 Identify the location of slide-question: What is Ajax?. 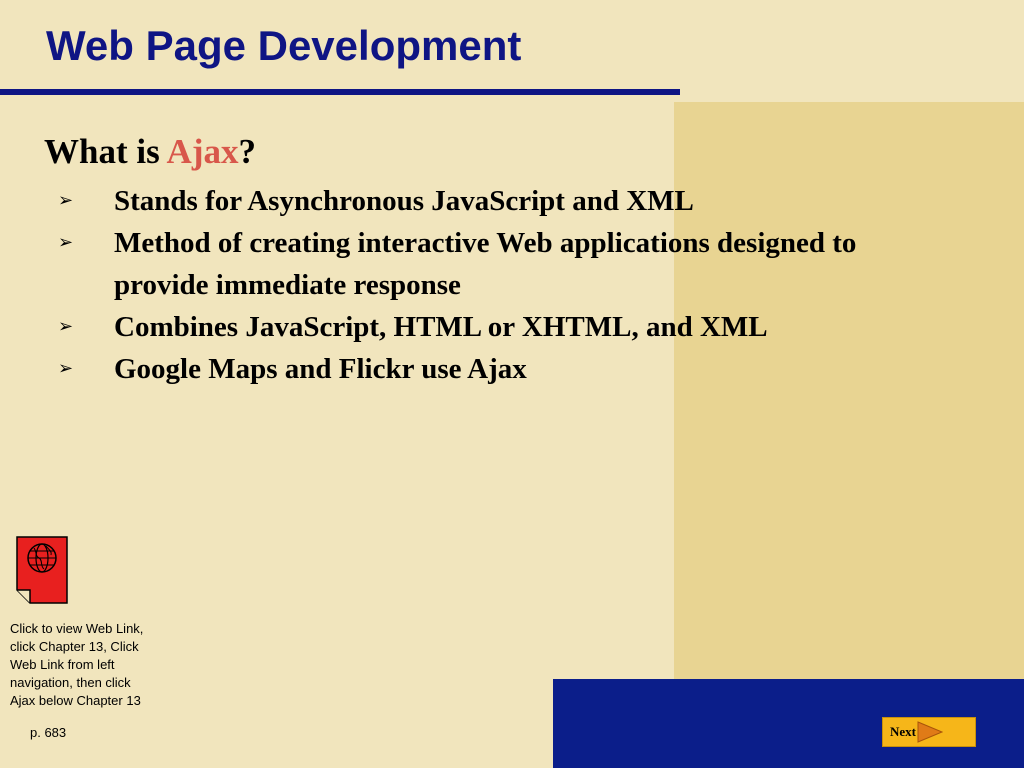
(150, 152).